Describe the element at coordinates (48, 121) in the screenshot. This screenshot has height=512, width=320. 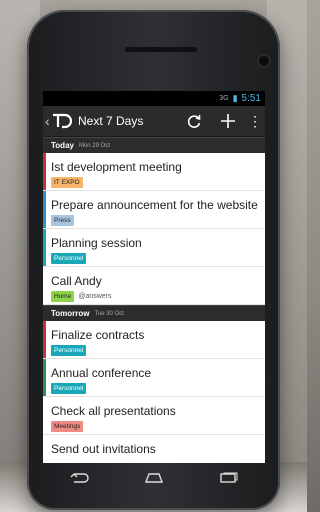
I see `up-chevron-icon: ‹` at that location.